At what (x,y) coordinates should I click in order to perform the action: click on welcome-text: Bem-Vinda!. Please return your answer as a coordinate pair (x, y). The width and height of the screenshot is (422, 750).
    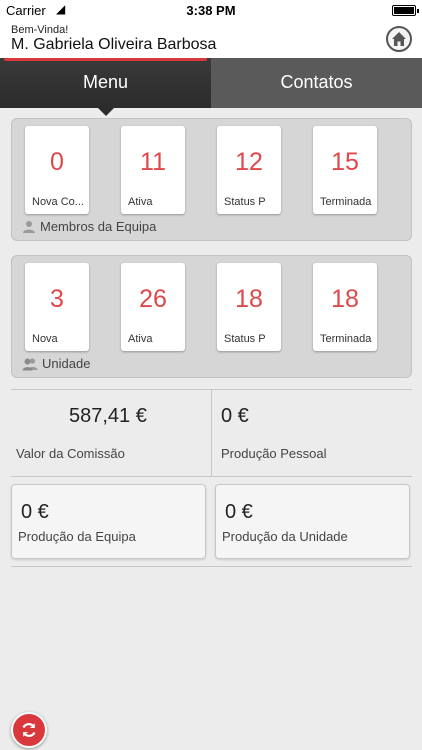
    Looking at the image, I should click on (40, 30).